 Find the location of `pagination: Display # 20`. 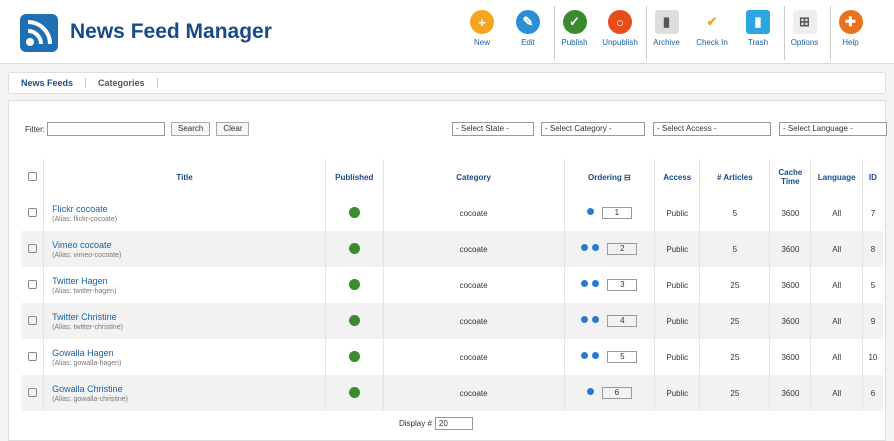

pagination: Display # 20 is located at coordinates (436, 423).